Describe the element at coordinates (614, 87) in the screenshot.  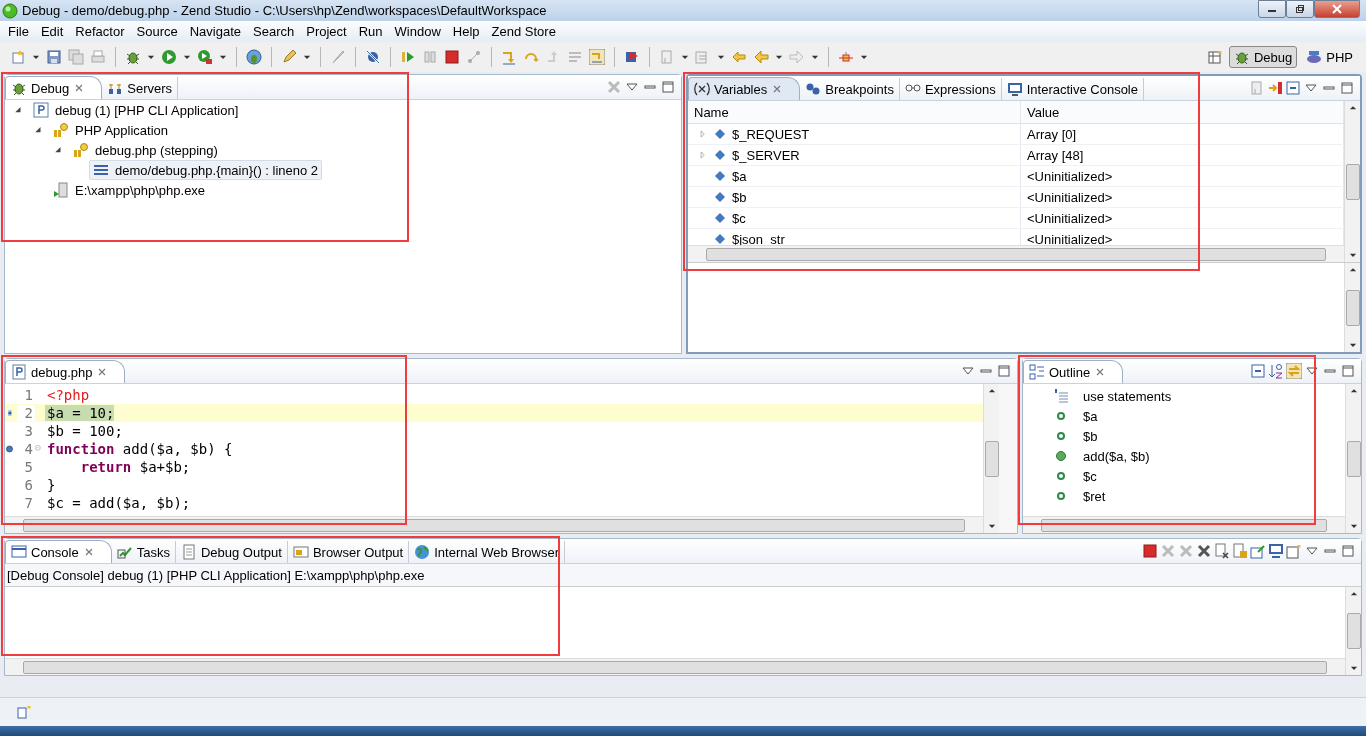
I see `remove-all-icon` at that location.